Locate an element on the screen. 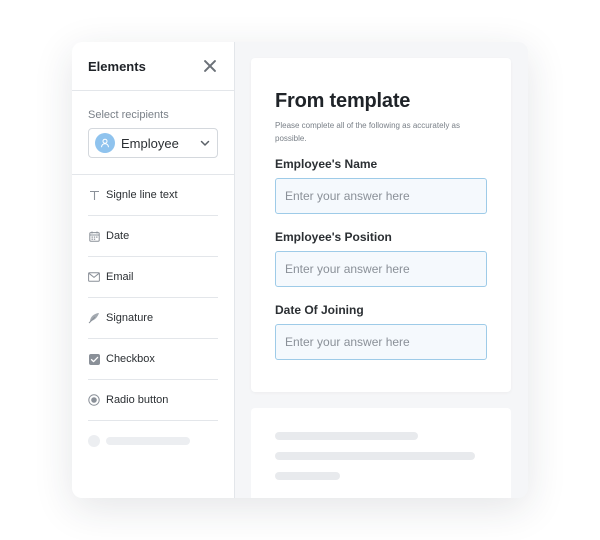  checkbox-icon is located at coordinates (94, 359).